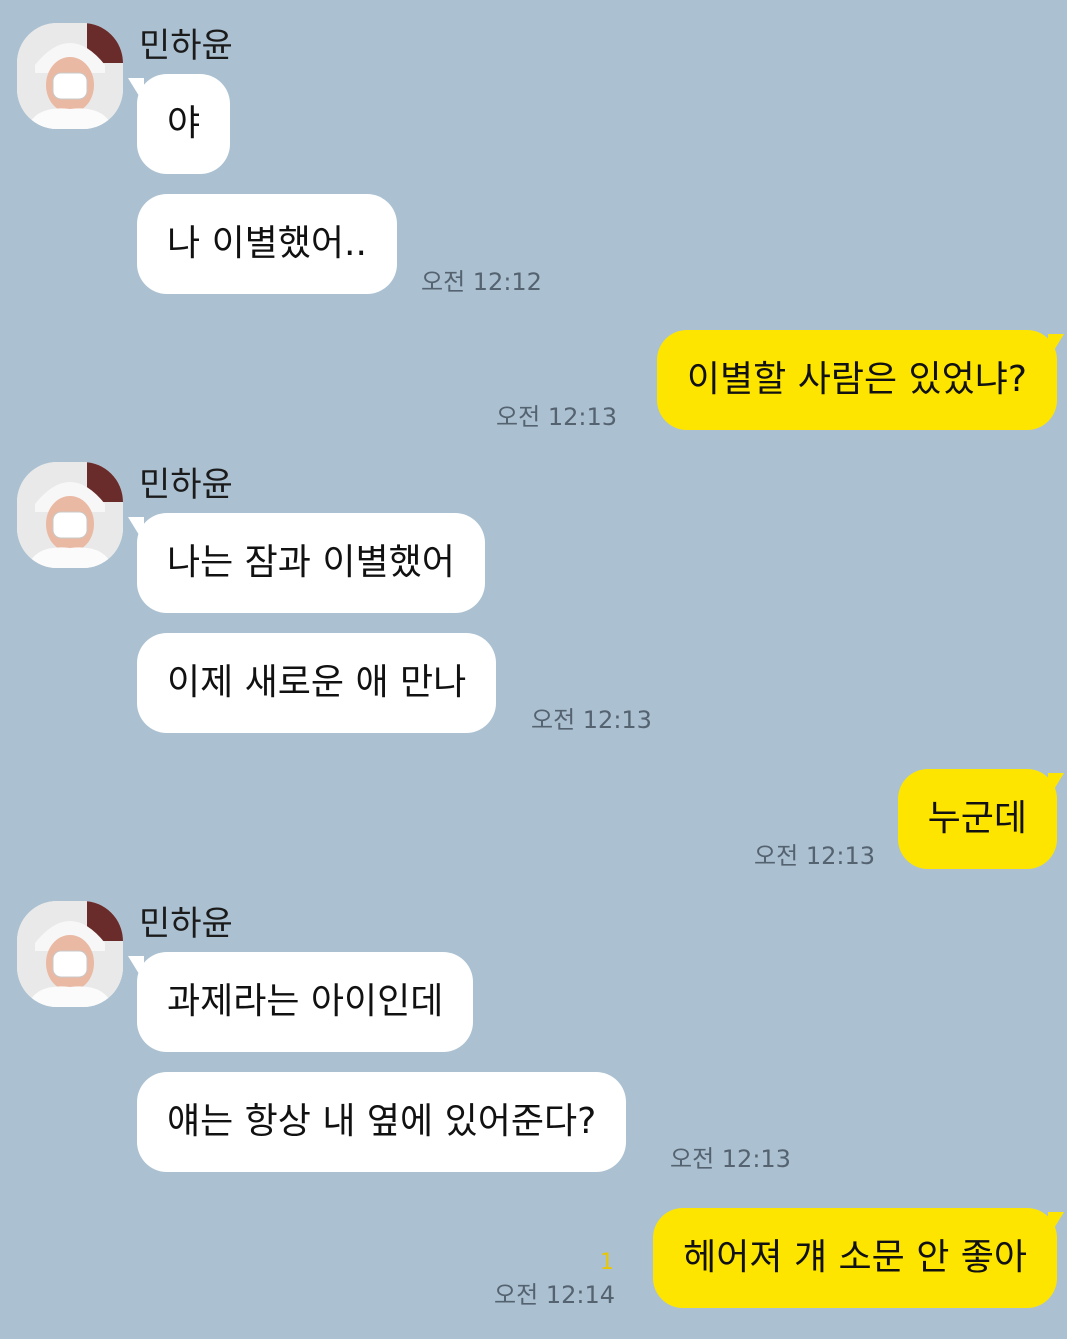 Image resolution: width=1067 pixels, height=1339 pixels. What do you see at coordinates (305, 1002) in the screenshot?
I see `message-bubble-incoming: 과제라는 아이인데` at bounding box center [305, 1002].